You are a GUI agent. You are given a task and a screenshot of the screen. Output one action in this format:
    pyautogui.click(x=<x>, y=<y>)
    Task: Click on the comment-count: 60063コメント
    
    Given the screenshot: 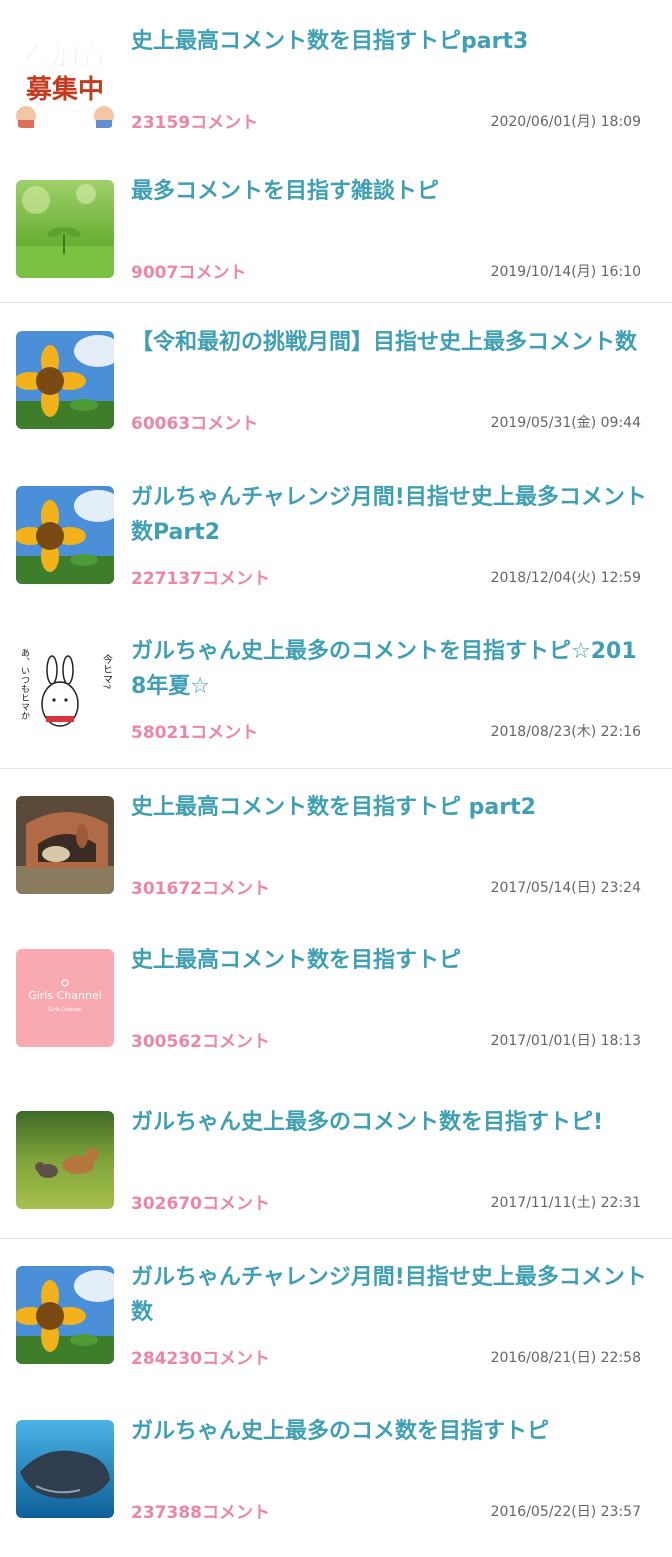 What is the action you would take?
    pyautogui.click(x=195, y=424)
    